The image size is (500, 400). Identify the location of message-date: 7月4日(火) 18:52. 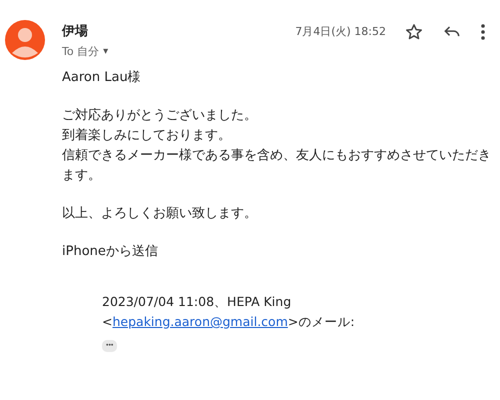
(340, 31).